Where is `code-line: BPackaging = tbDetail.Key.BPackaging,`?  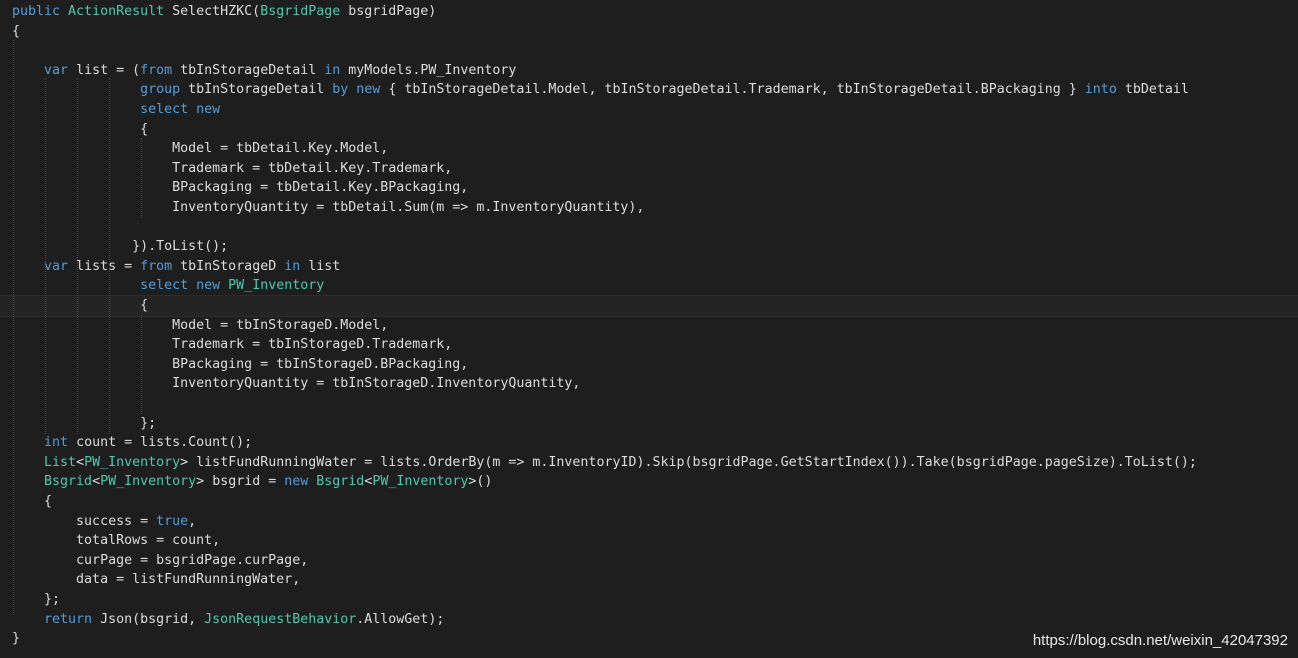
code-line: BPackaging = tbDetail.Key.BPackaging, is located at coordinates (649, 188).